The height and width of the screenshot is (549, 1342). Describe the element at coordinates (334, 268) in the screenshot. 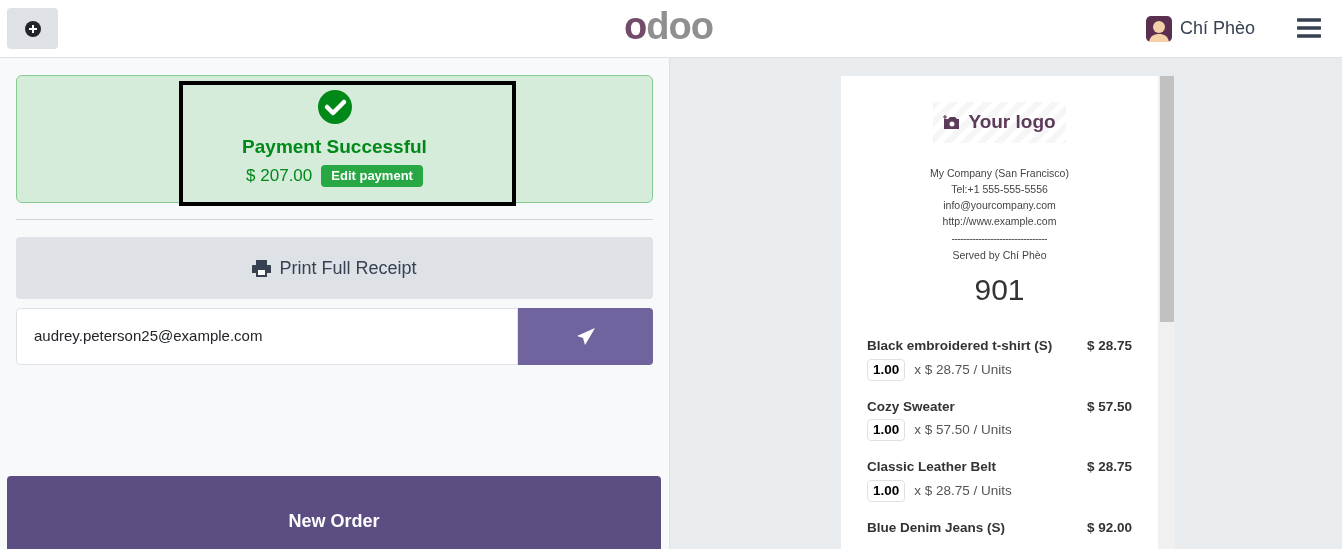

I see `print-receipt-button: Print Full Receipt` at that location.